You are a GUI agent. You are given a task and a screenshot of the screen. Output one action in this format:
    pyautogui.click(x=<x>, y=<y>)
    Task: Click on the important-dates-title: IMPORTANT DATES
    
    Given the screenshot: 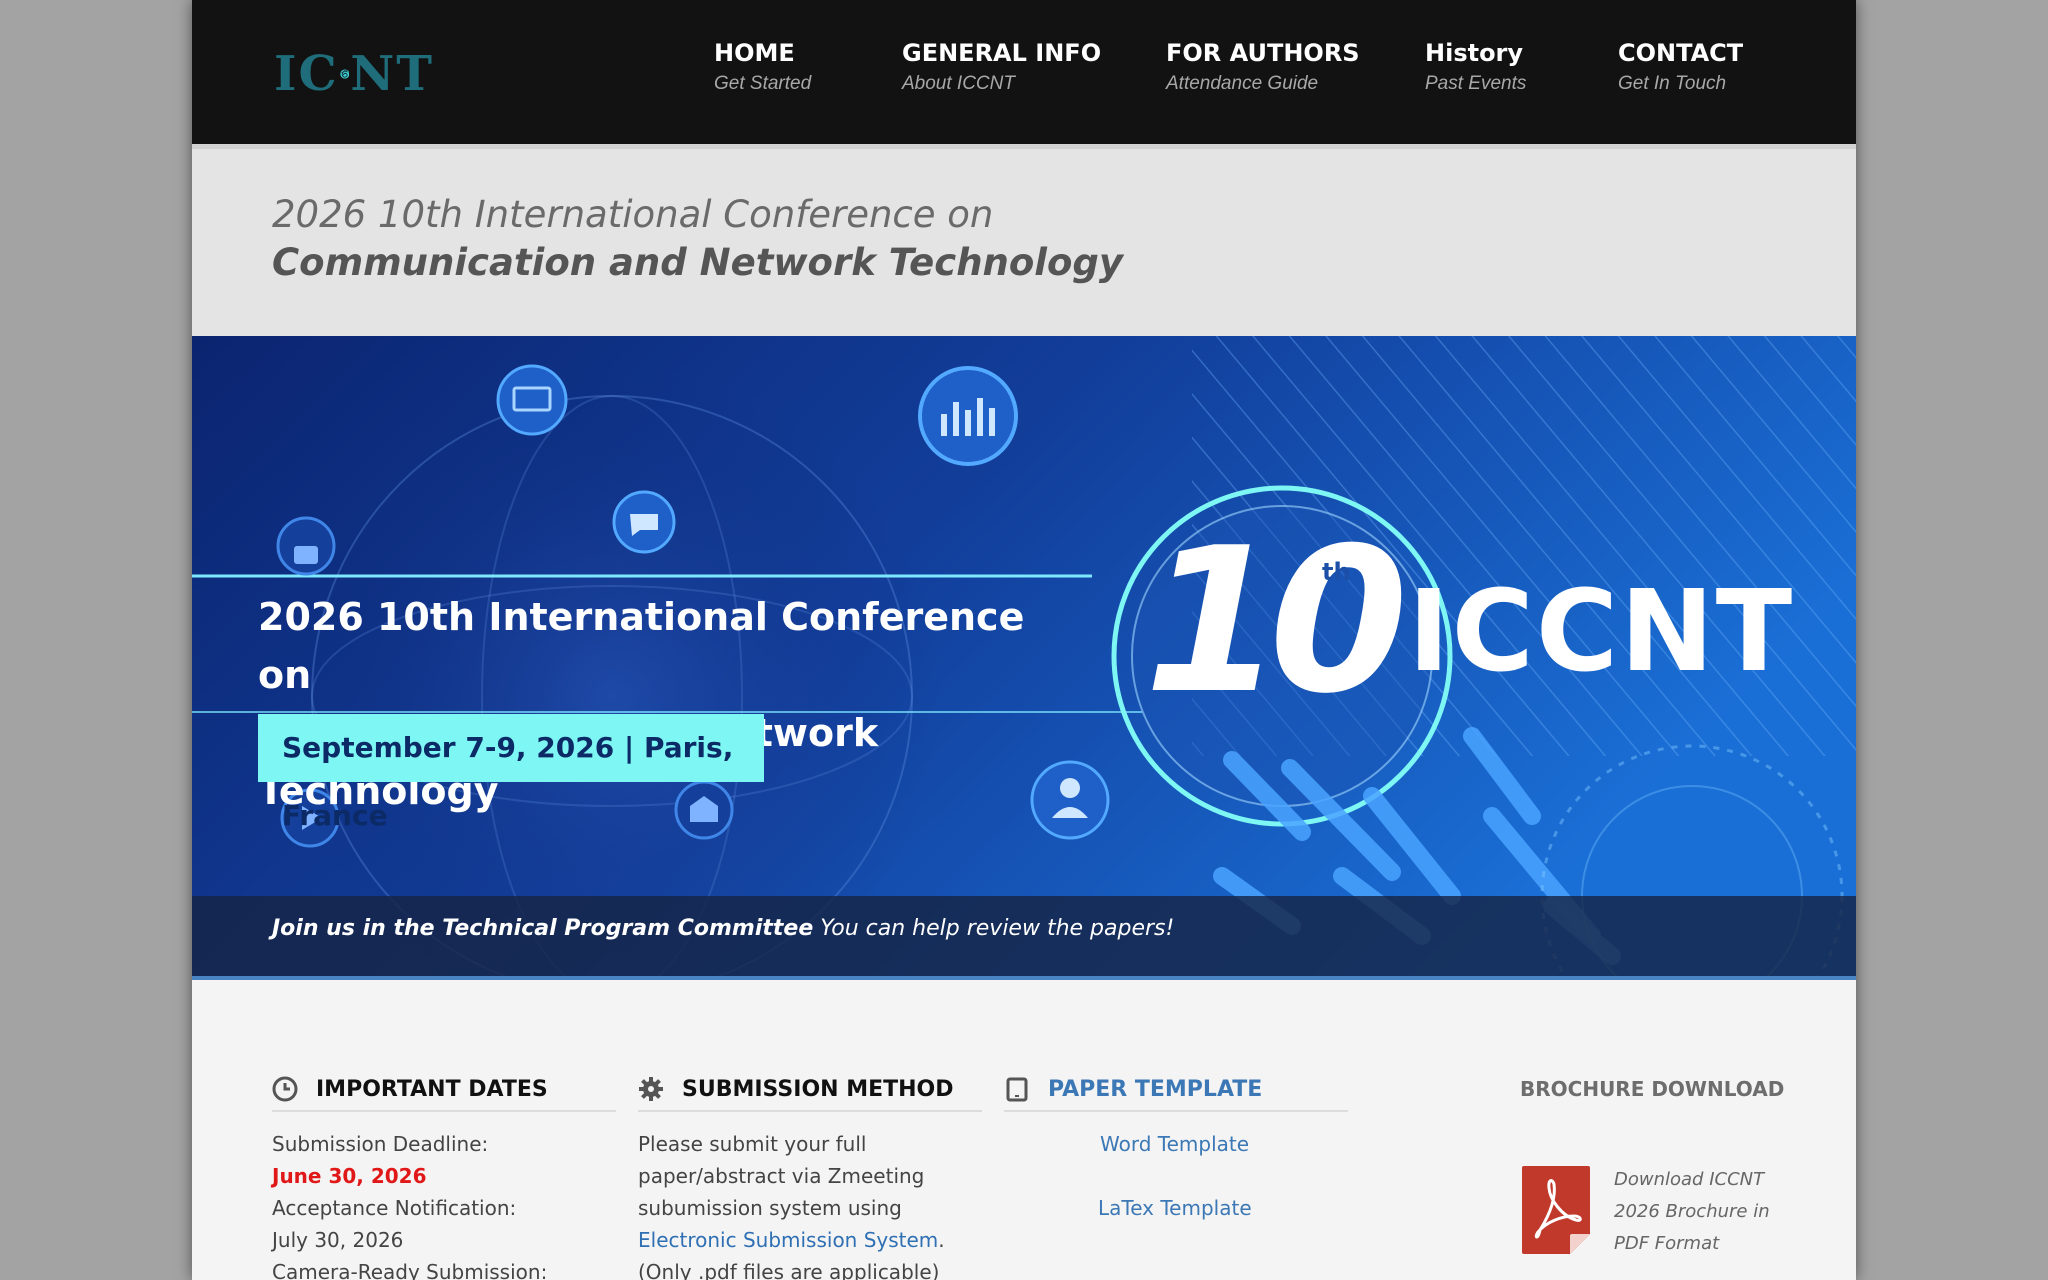 What is the action you would take?
    pyautogui.click(x=432, y=1089)
    